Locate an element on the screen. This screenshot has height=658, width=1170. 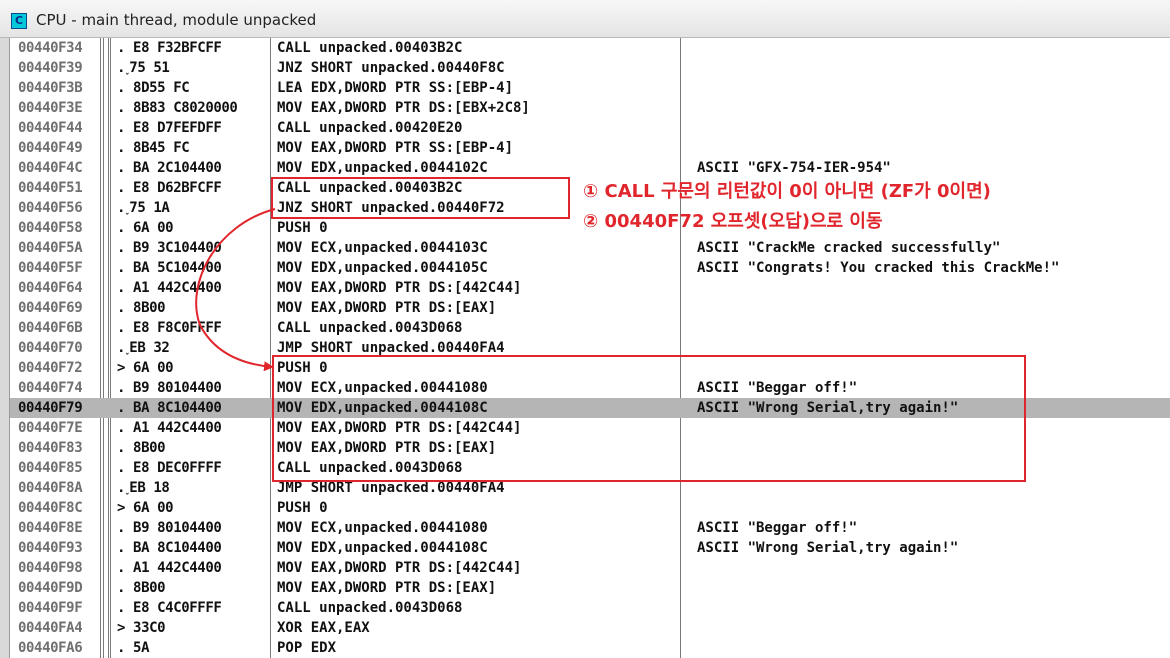
annotation-line-2: ② 00440F72 오프셋(오답)으로 이동 is located at coordinates (733, 221).